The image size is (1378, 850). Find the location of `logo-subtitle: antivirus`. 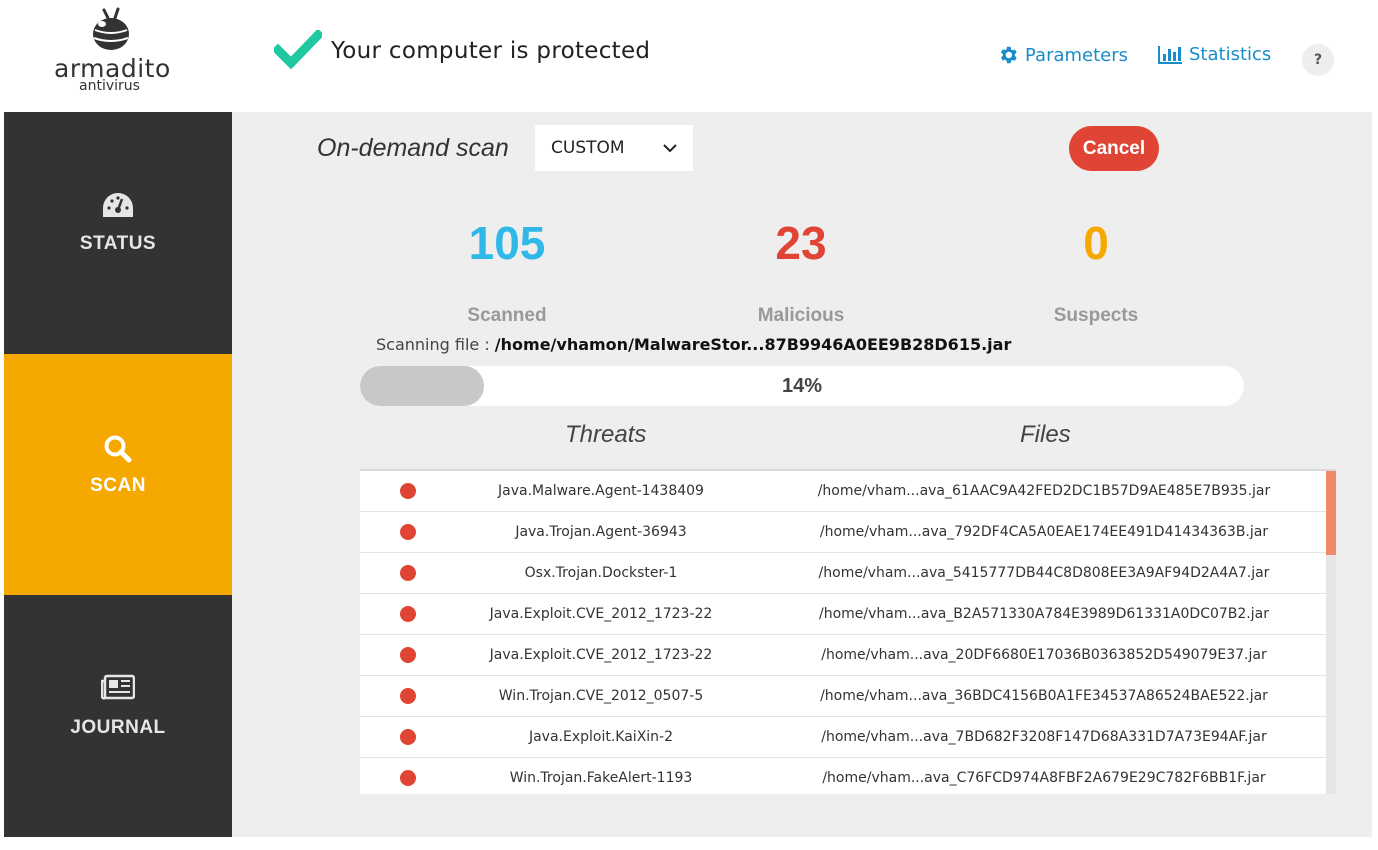

logo-subtitle: antivirus is located at coordinates (109, 86).